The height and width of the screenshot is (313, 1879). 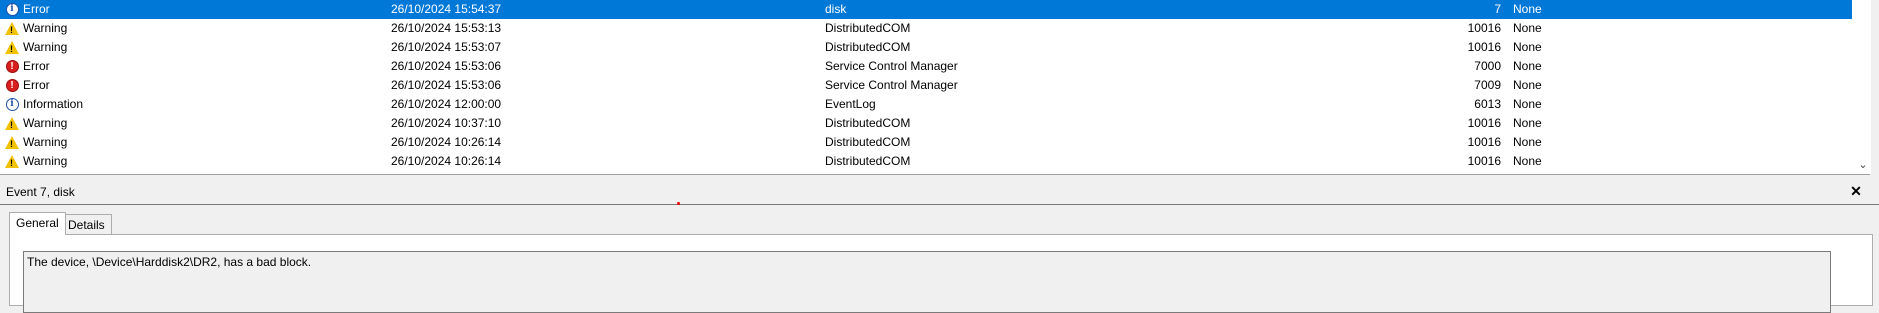 What do you see at coordinates (926, 9) in the screenshot?
I see `event-row: i Error 26/10/2024 15:54:37 disk 7 None` at bounding box center [926, 9].